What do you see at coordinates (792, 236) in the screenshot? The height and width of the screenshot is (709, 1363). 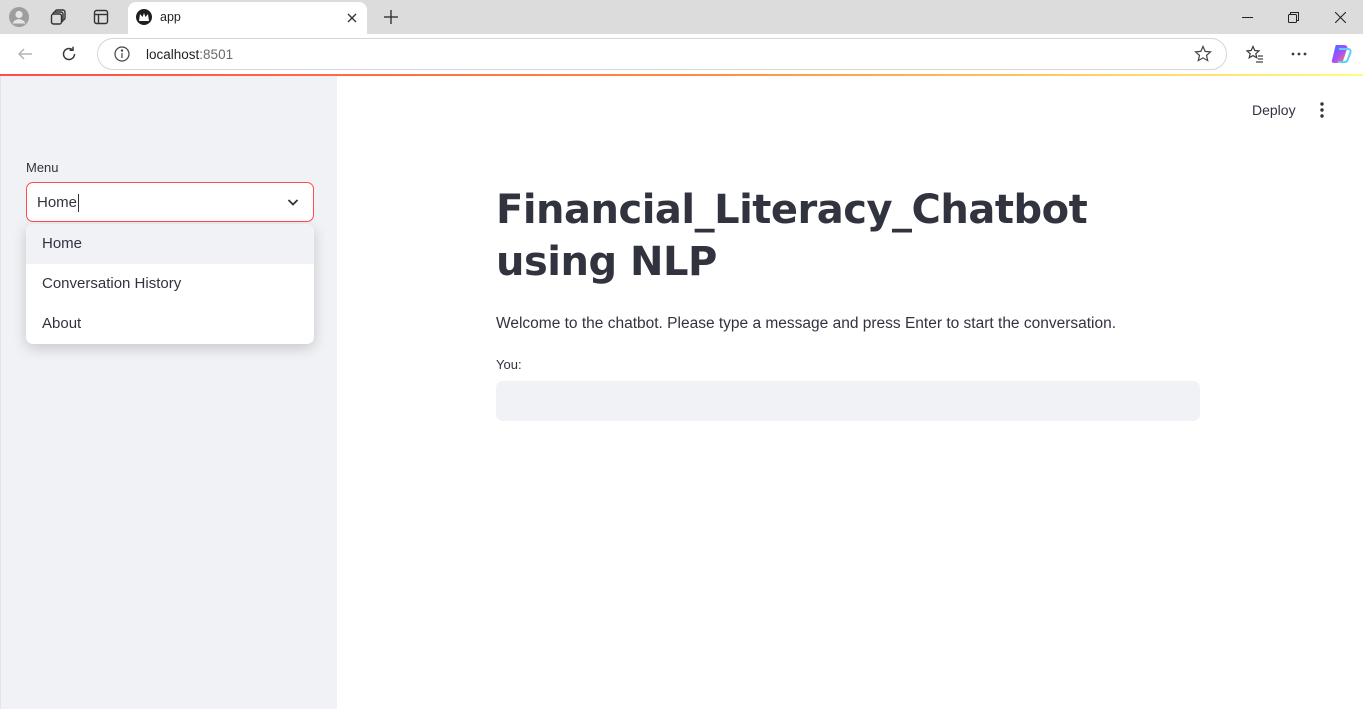 I see `page-title: Financial_Literacy_Chatbot using NLP` at bounding box center [792, 236].